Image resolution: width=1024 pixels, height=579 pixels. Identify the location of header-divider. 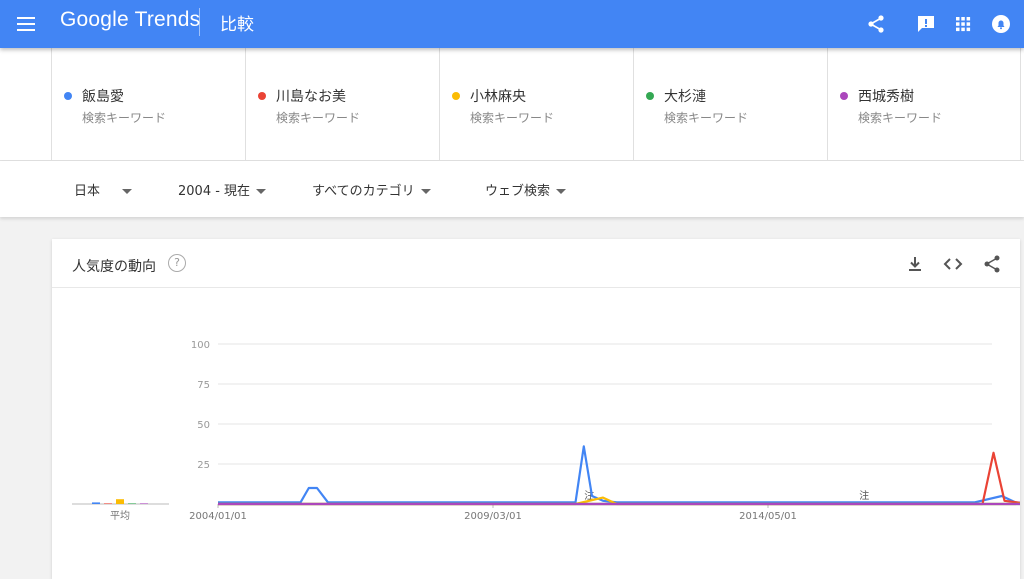
(199, 22).